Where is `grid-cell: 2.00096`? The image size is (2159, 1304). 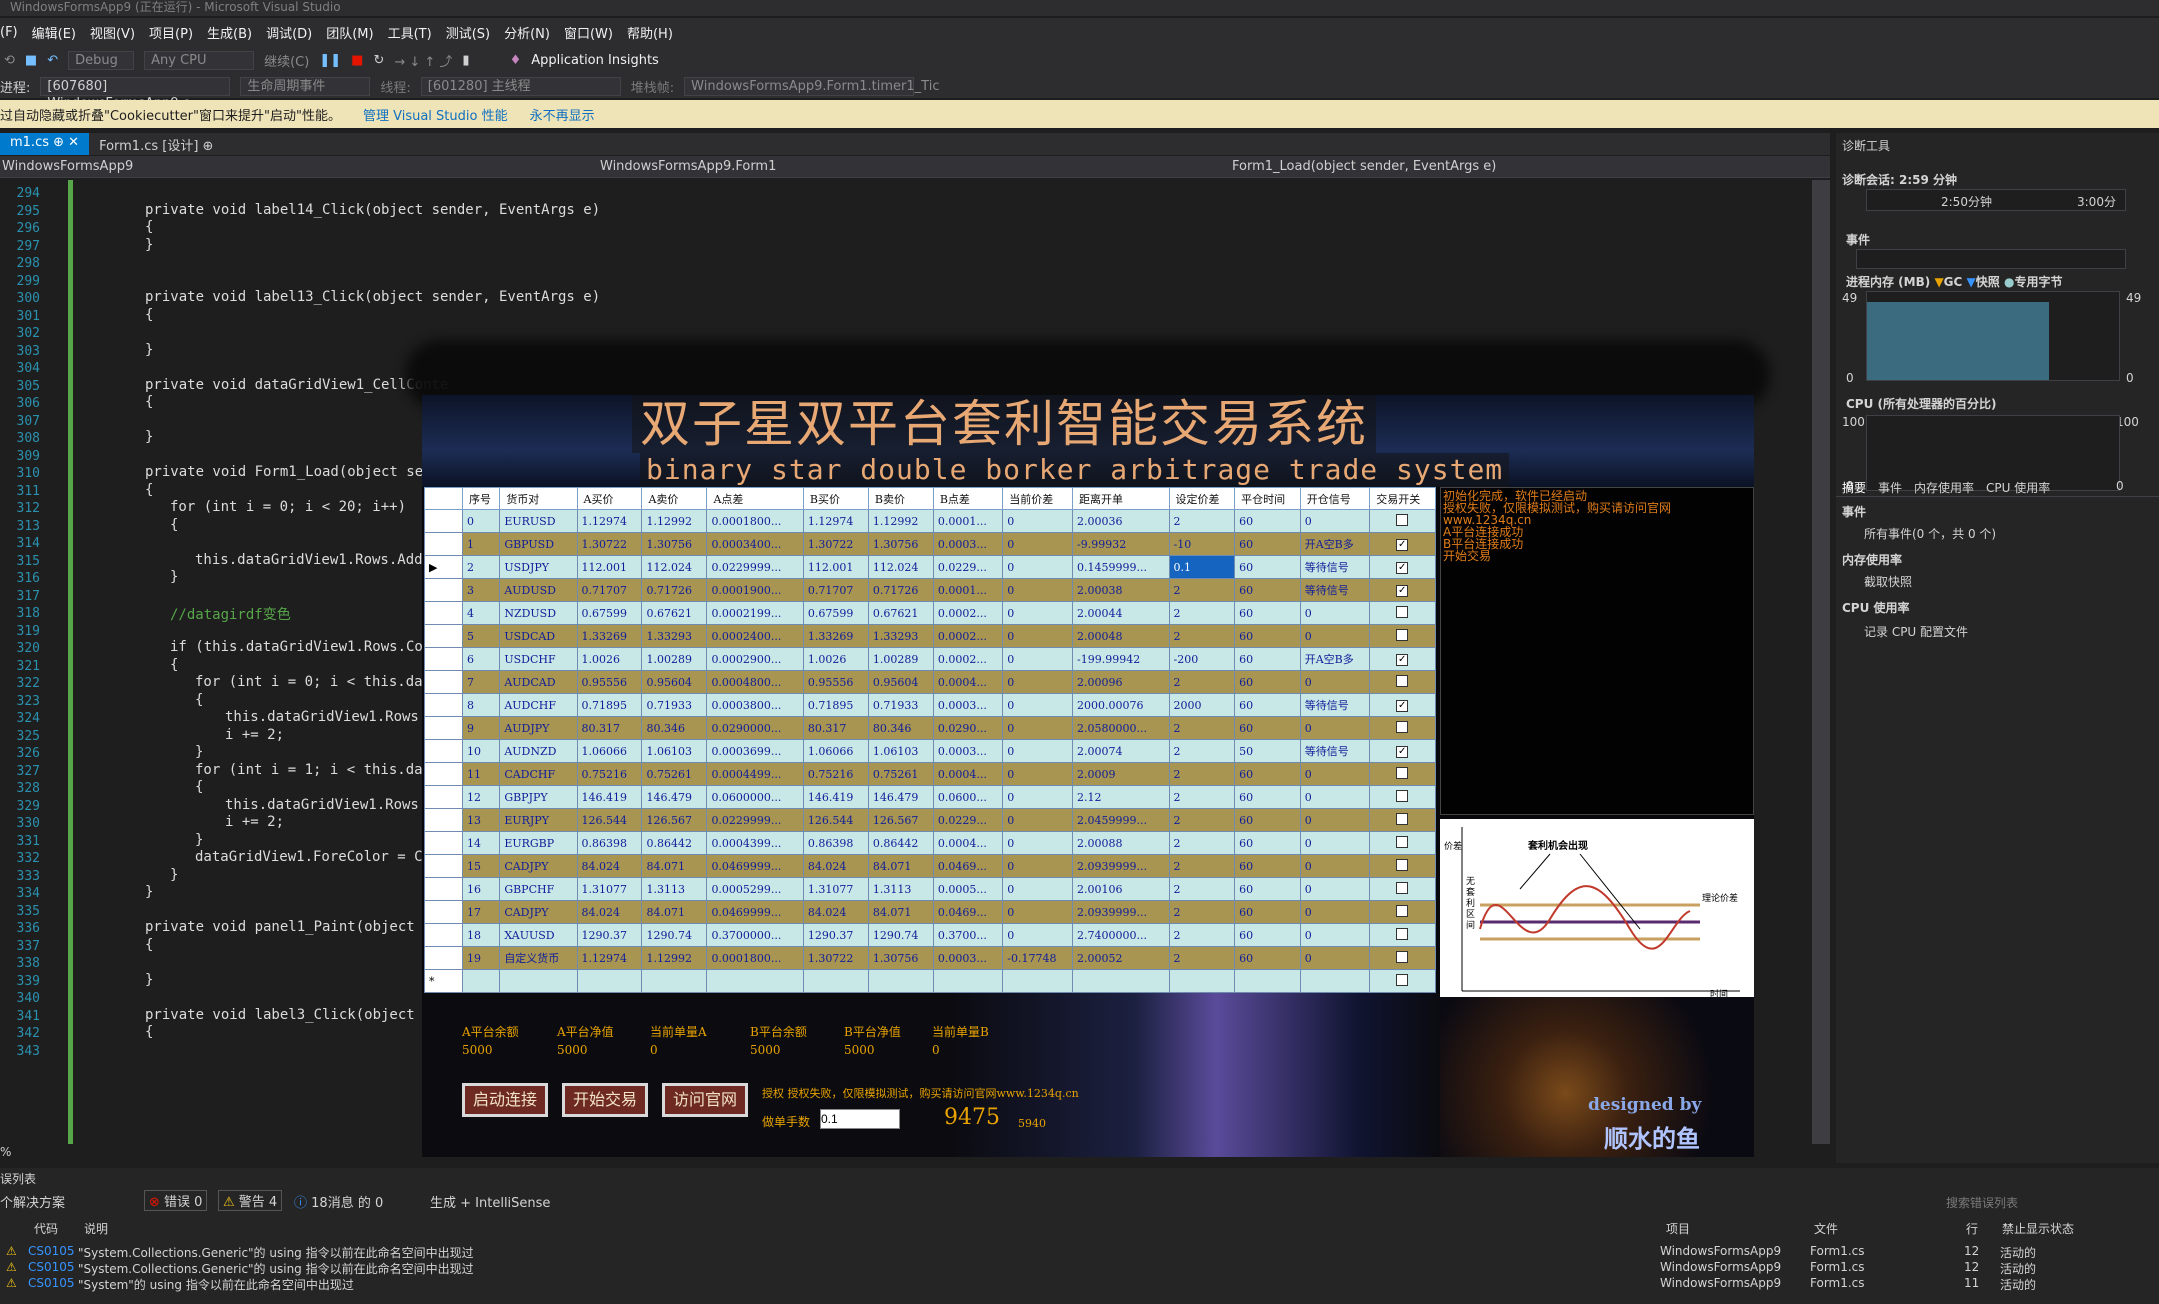 grid-cell: 2.00096 is located at coordinates (1121, 682).